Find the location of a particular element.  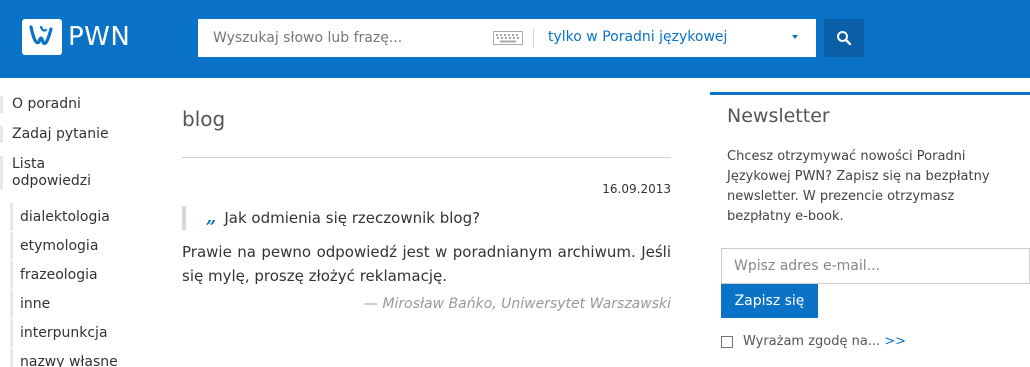

sidebar-item-o-poradni: O poradni is located at coordinates (71, 104).